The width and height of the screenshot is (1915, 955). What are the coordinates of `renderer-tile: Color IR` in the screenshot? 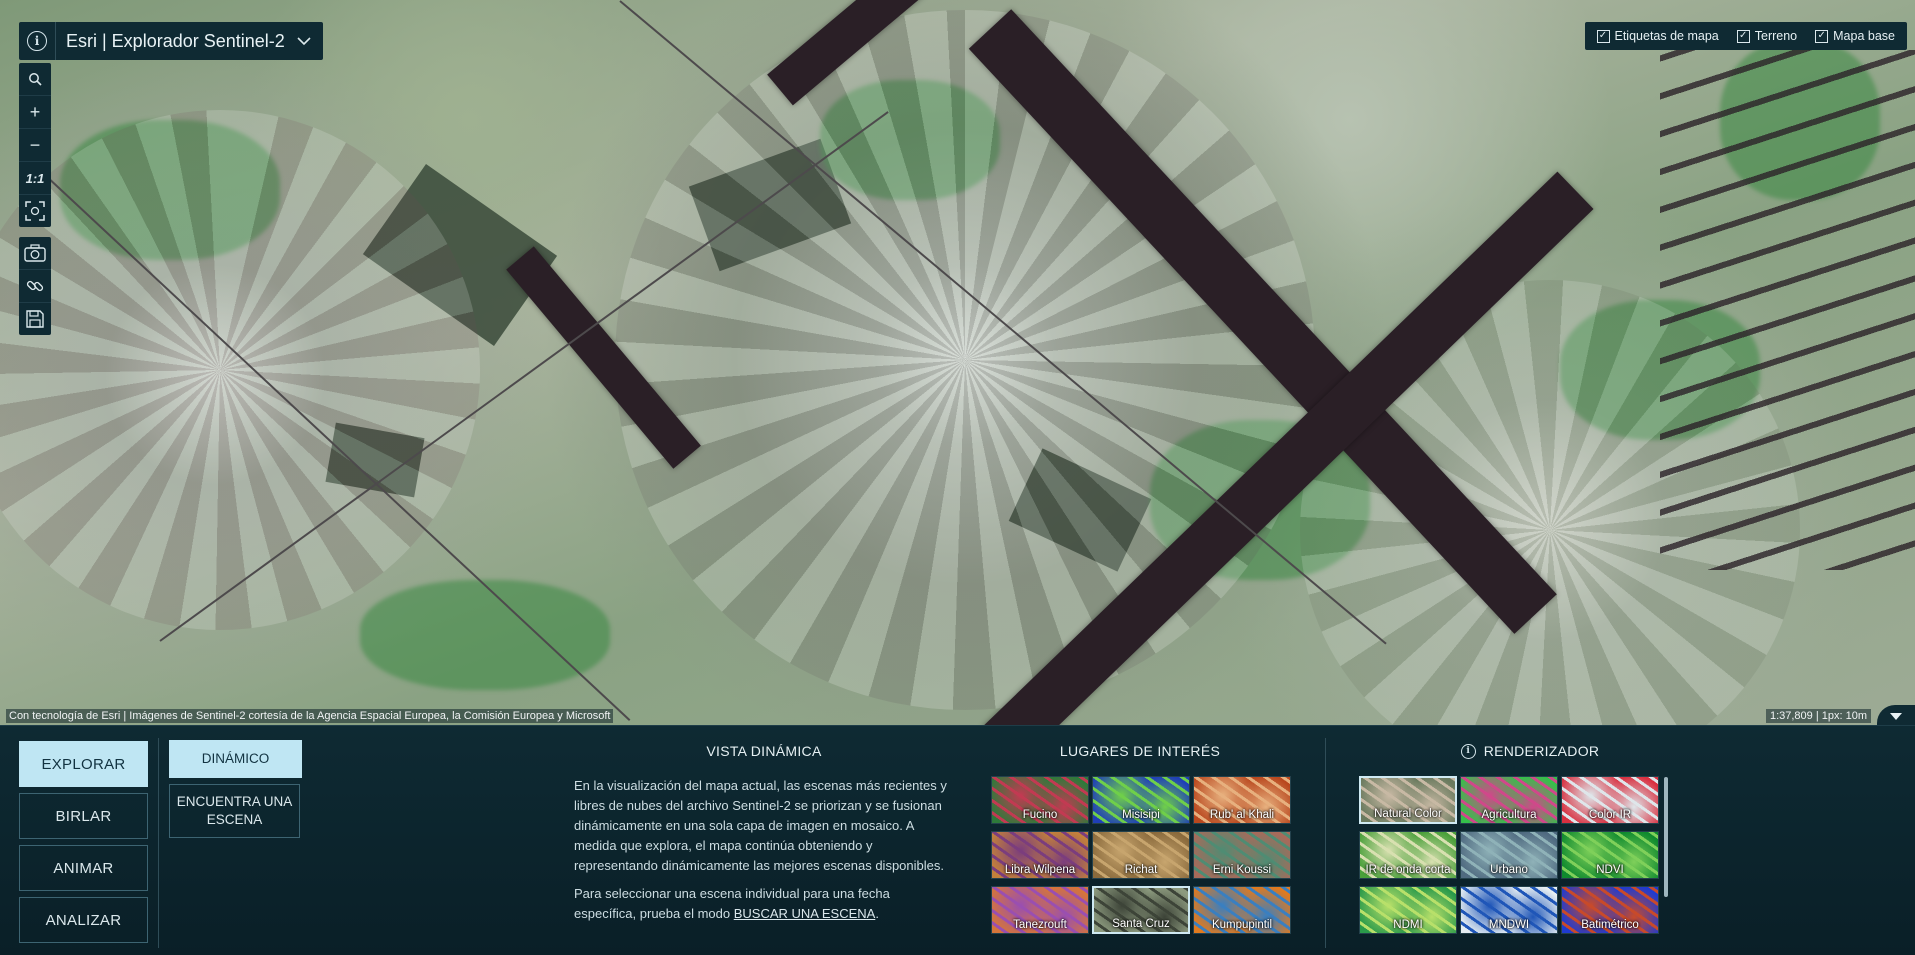 It's located at (1610, 800).